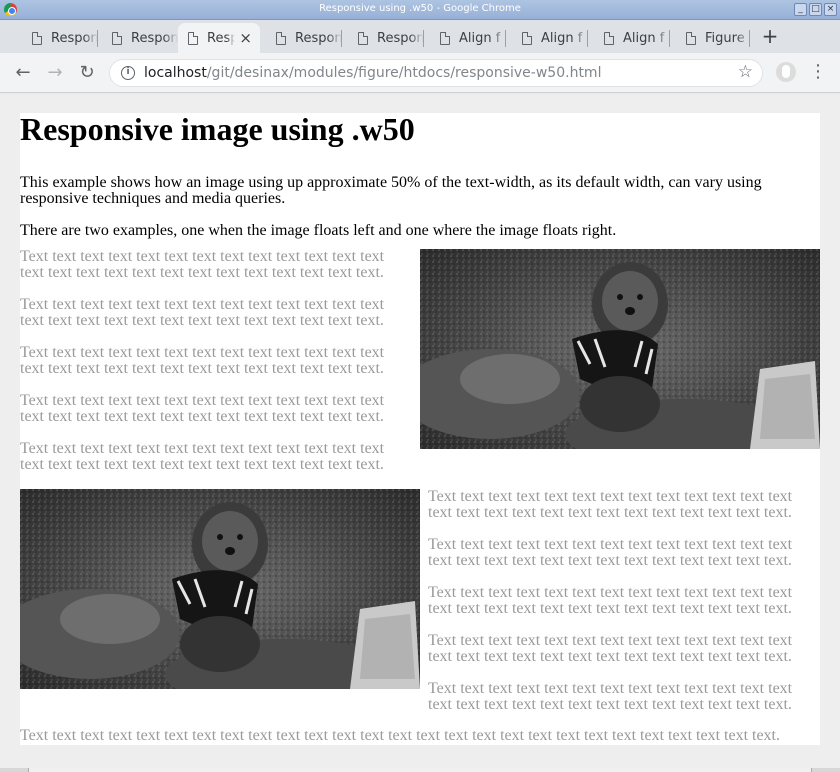 The height and width of the screenshot is (772, 840). What do you see at coordinates (175, 73) in the screenshot?
I see `url-host: localhost` at bounding box center [175, 73].